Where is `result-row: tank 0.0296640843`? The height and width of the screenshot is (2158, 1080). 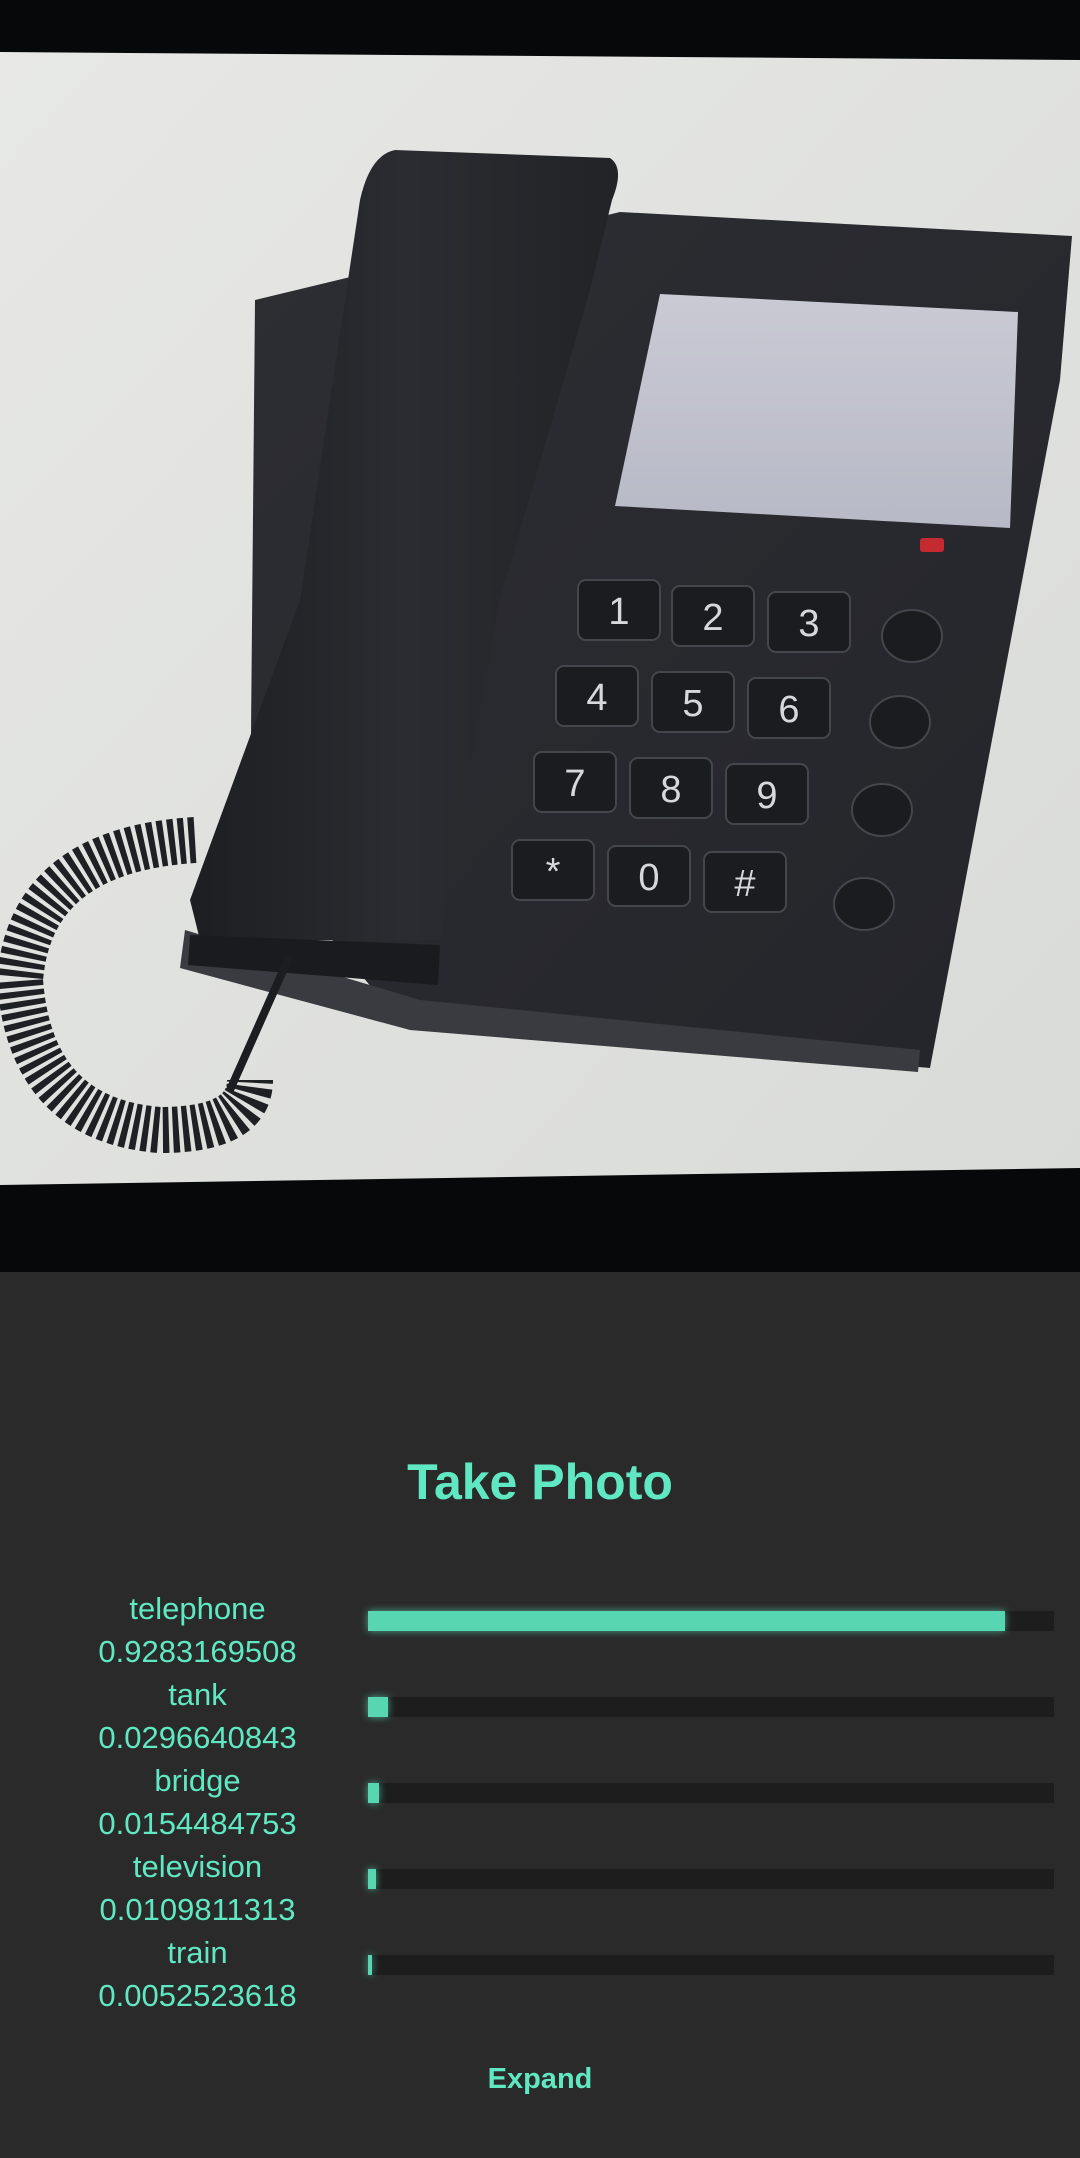
result-row: tank 0.0296640843 is located at coordinates (540, 1716).